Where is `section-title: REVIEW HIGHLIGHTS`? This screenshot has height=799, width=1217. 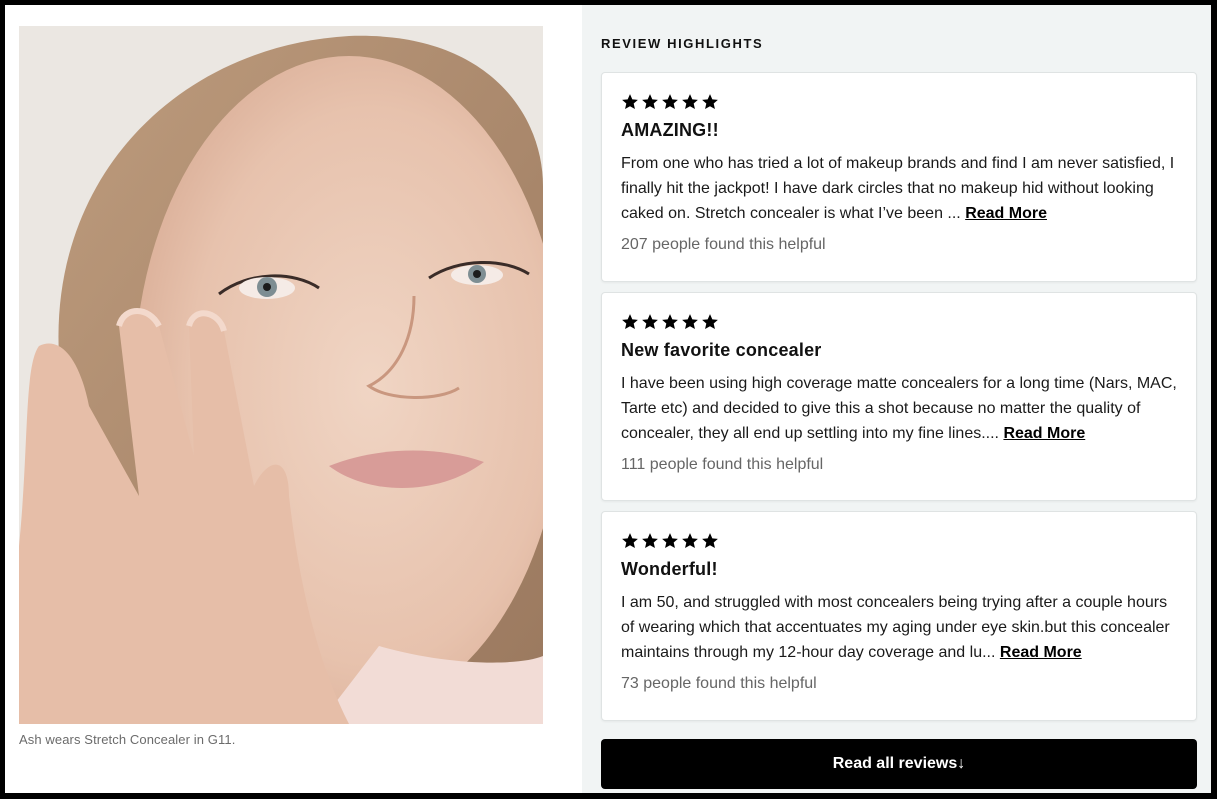
section-title: REVIEW HIGHLIGHTS is located at coordinates (682, 43).